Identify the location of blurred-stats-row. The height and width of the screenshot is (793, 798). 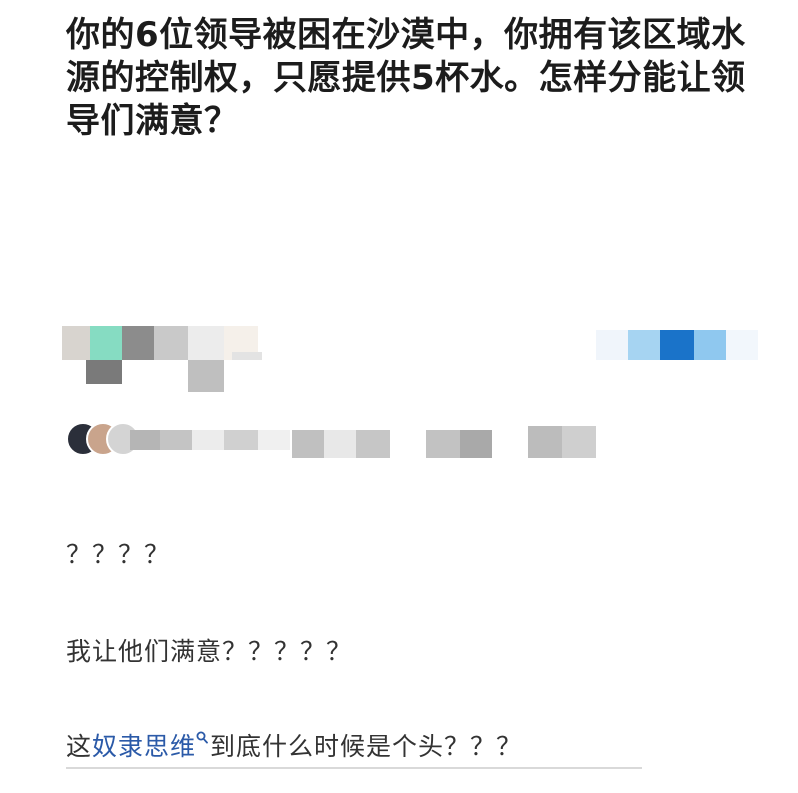
(365, 443).